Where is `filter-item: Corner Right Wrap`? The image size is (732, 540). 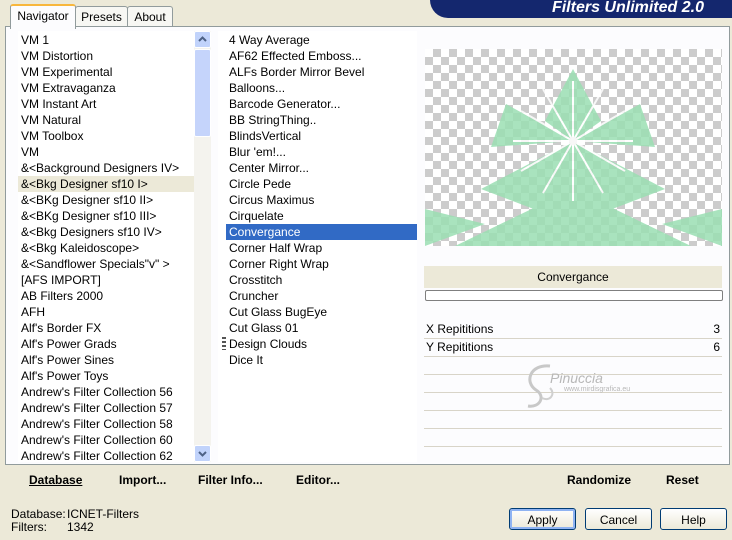 filter-item: Corner Right Wrap is located at coordinates (321, 264).